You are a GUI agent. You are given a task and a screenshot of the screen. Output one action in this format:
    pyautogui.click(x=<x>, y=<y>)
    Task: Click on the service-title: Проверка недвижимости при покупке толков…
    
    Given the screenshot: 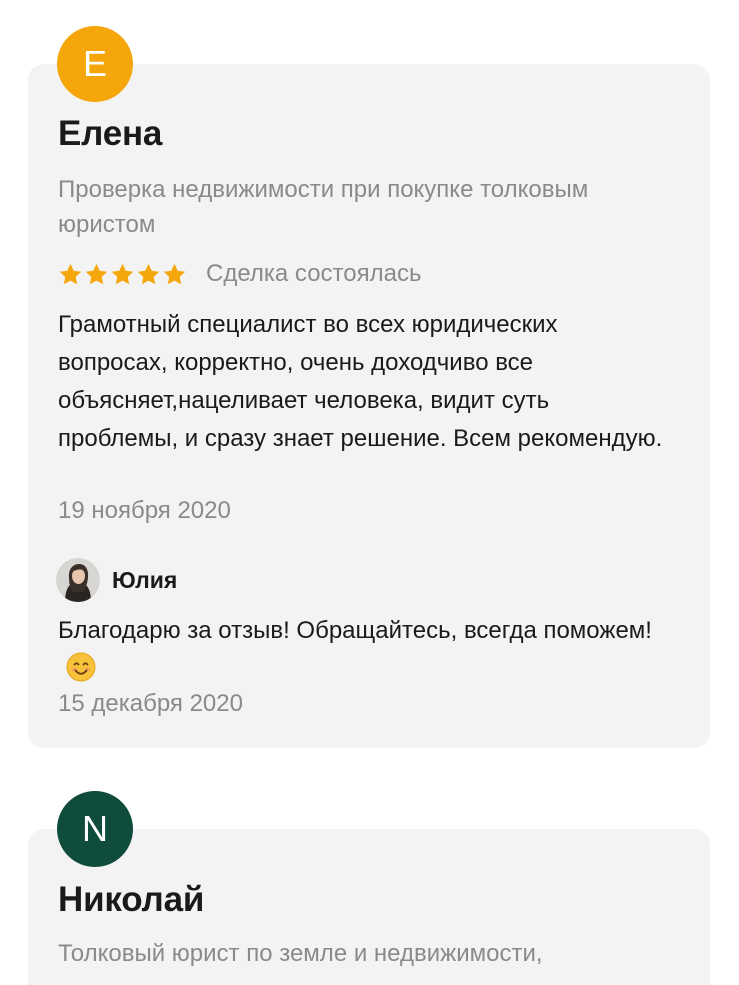 What is the action you would take?
    pyautogui.click(x=323, y=207)
    